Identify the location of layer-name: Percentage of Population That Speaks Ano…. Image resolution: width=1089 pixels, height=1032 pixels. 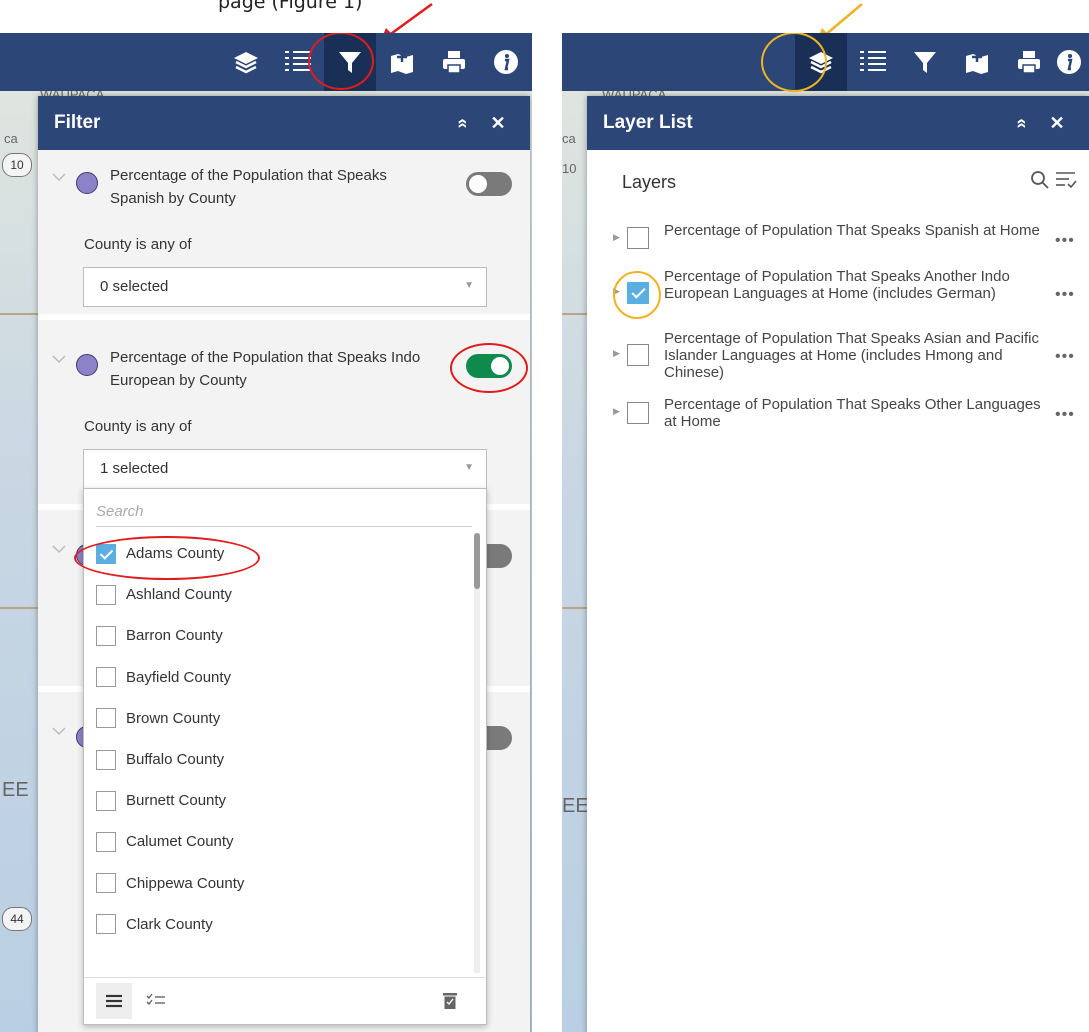
(837, 285).